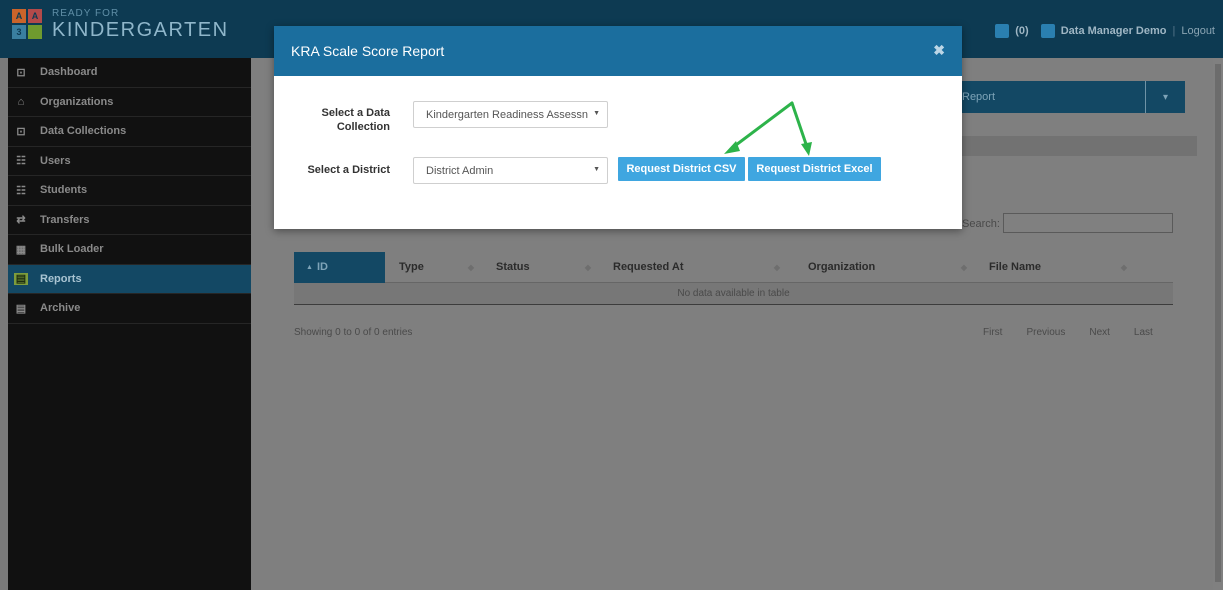  I want to click on sidebar-item-organizations: ⌂ Organizations, so click(129, 102).